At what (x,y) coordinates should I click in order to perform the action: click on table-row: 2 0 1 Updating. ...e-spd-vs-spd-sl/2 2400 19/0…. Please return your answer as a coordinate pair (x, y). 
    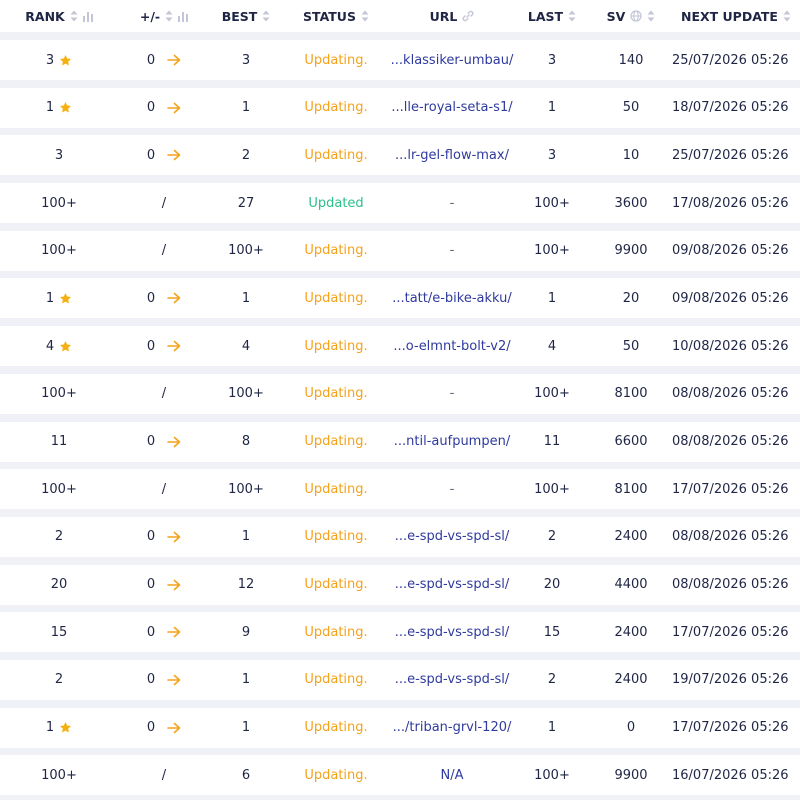
    Looking at the image, I should click on (400, 679).